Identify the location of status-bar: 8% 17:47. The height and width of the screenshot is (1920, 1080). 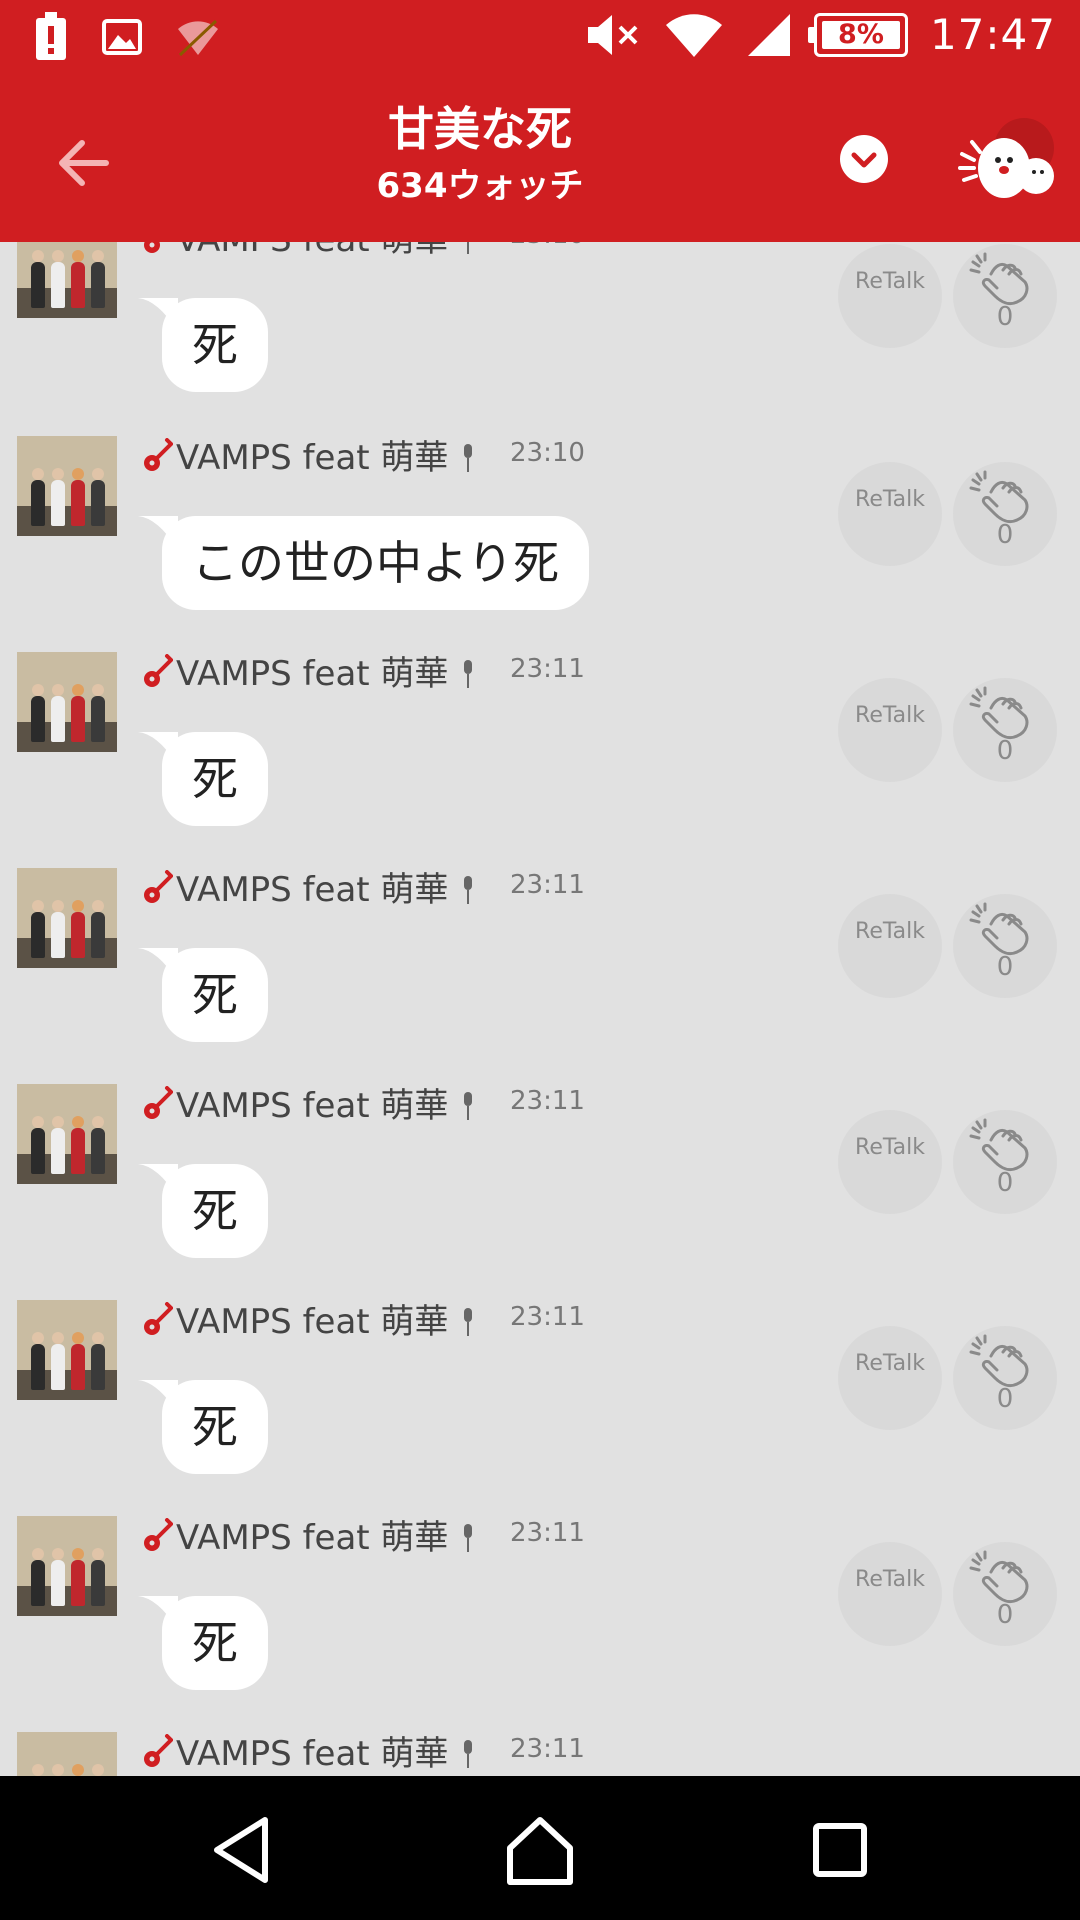
(540, 39).